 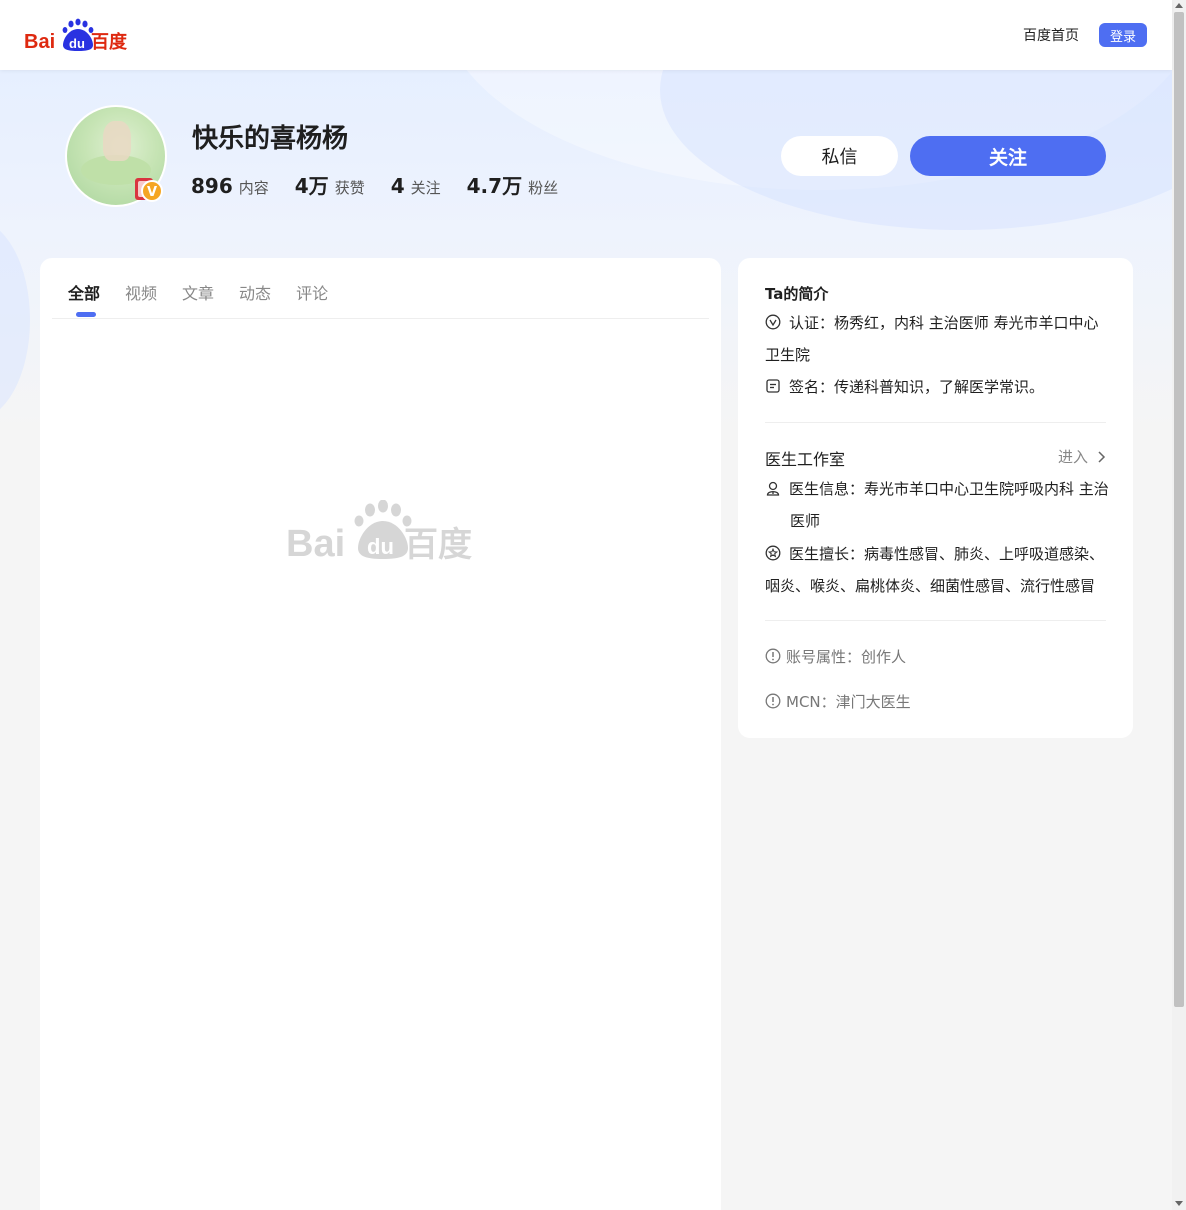 What do you see at coordinates (805, 459) in the screenshot?
I see `doctor-studio-title: 医生工作室` at bounding box center [805, 459].